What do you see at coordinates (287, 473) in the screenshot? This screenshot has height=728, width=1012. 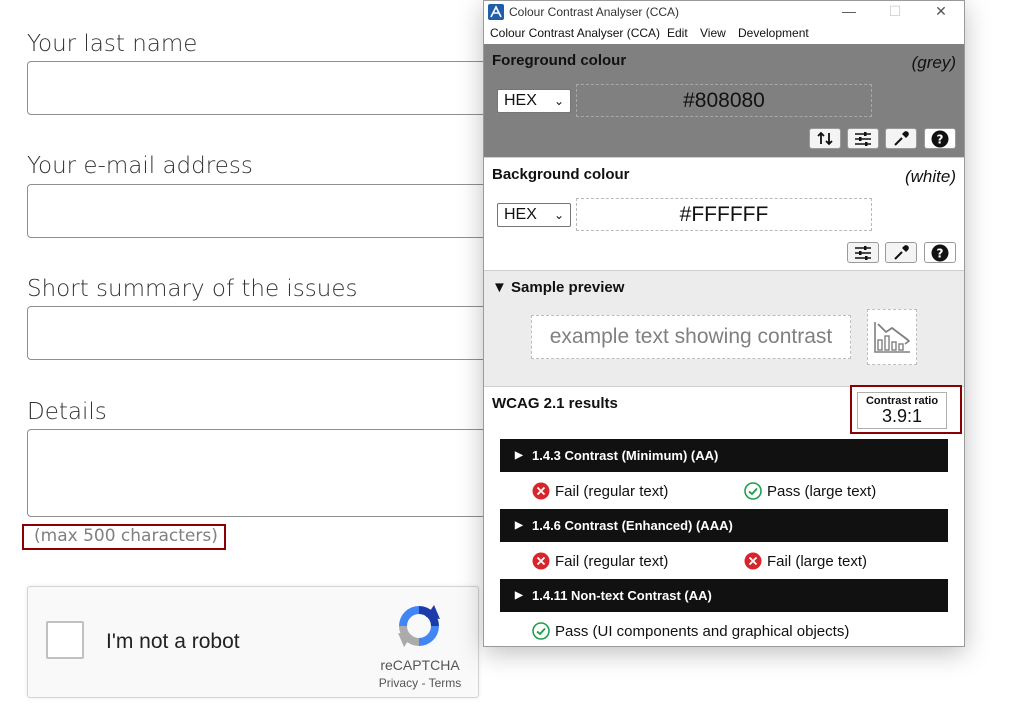 I see `details-textarea` at bounding box center [287, 473].